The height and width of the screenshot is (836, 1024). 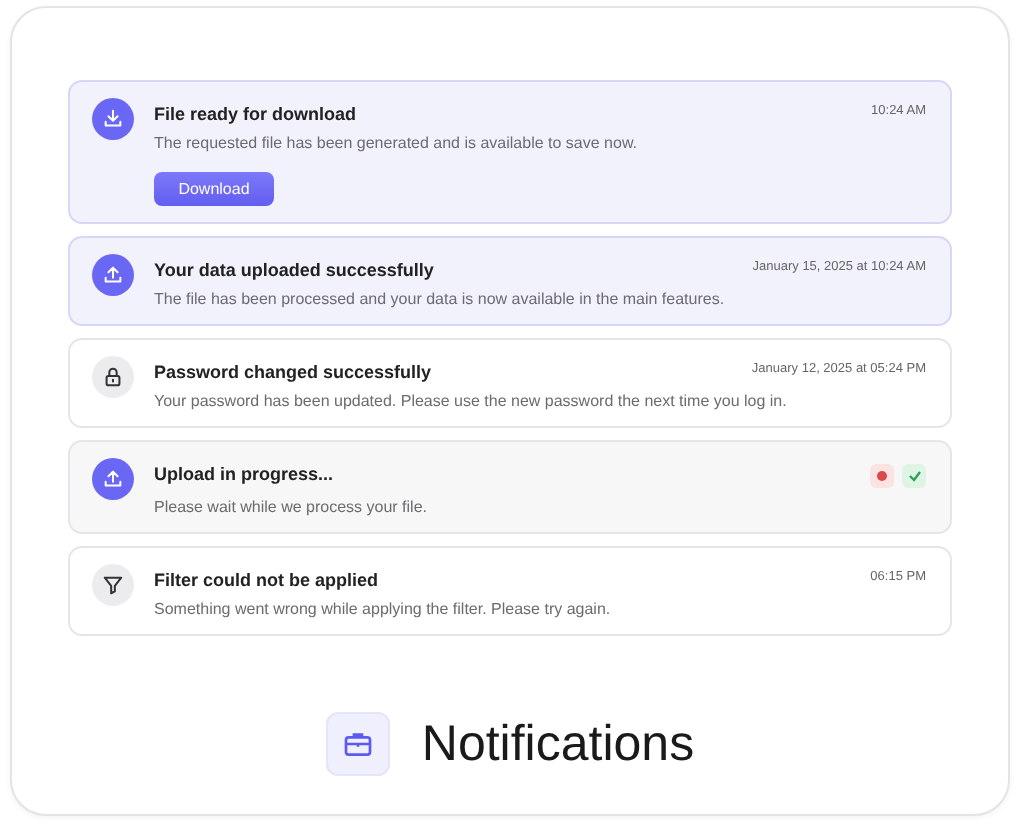 I want to click on filter-icon, so click(x=113, y=585).